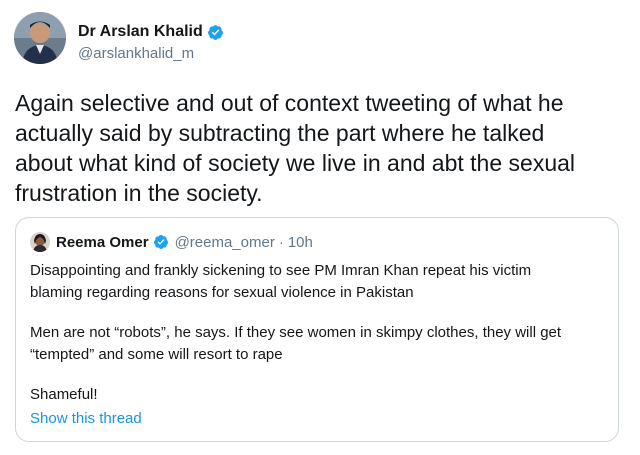  What do you see at coordinates (300, 242) in the screenshot?
I see `quoted-tweet-timestamp: 10h` at bounding box center [300, 242].